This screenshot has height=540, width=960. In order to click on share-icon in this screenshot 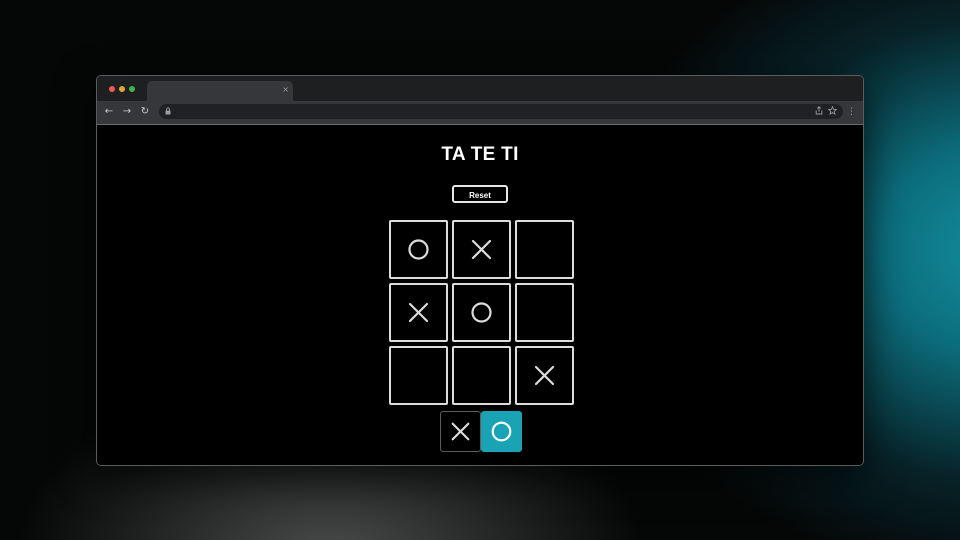, I will do `click(819, 112)`.